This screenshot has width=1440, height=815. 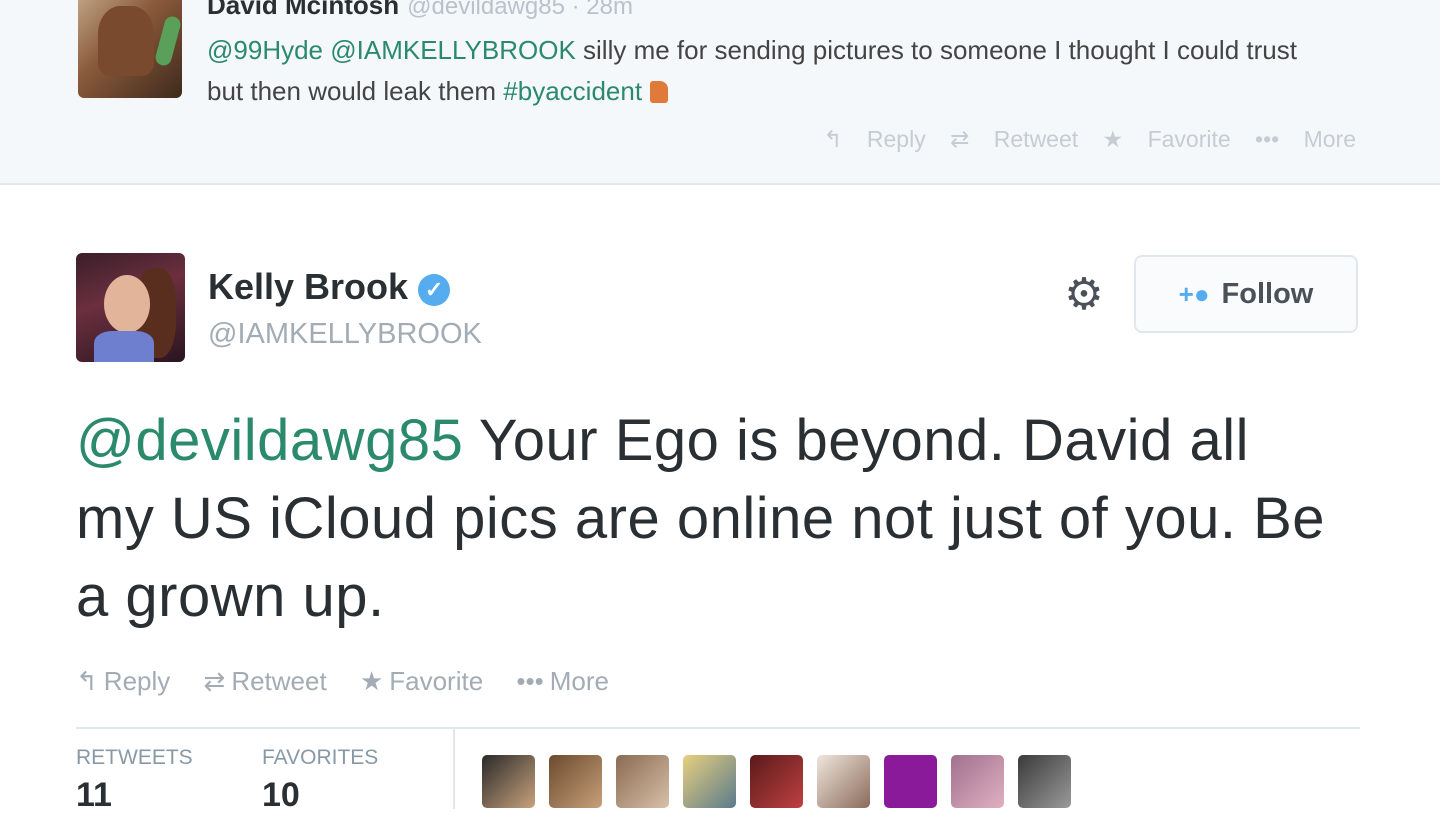 I want to click on verified-badge-icon: ✓, so click(x=434, y=290).